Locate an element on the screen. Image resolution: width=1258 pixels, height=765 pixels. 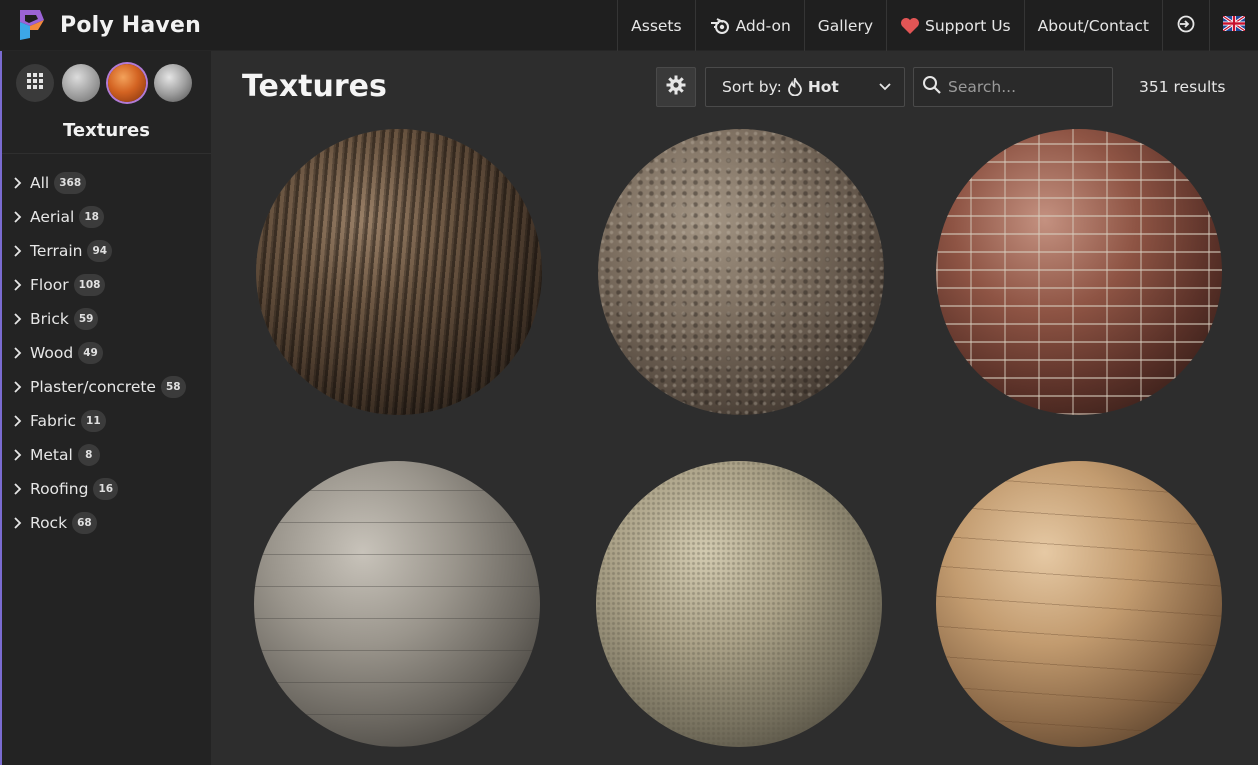
brand-logo: Poly Haven is located at coordinates (100, 25).